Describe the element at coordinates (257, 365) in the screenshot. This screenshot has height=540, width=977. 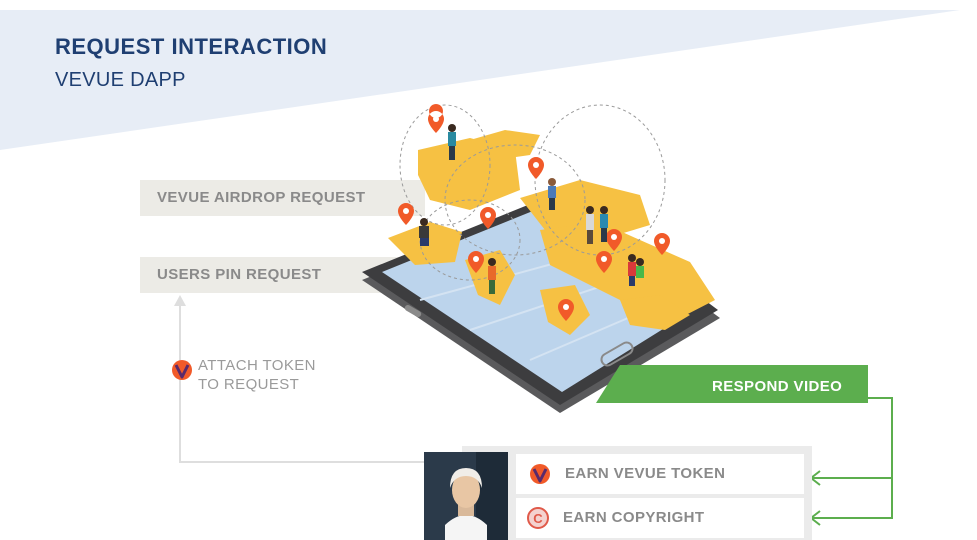
I see `attach-line-1: ATTACH TOKEN` at that location.